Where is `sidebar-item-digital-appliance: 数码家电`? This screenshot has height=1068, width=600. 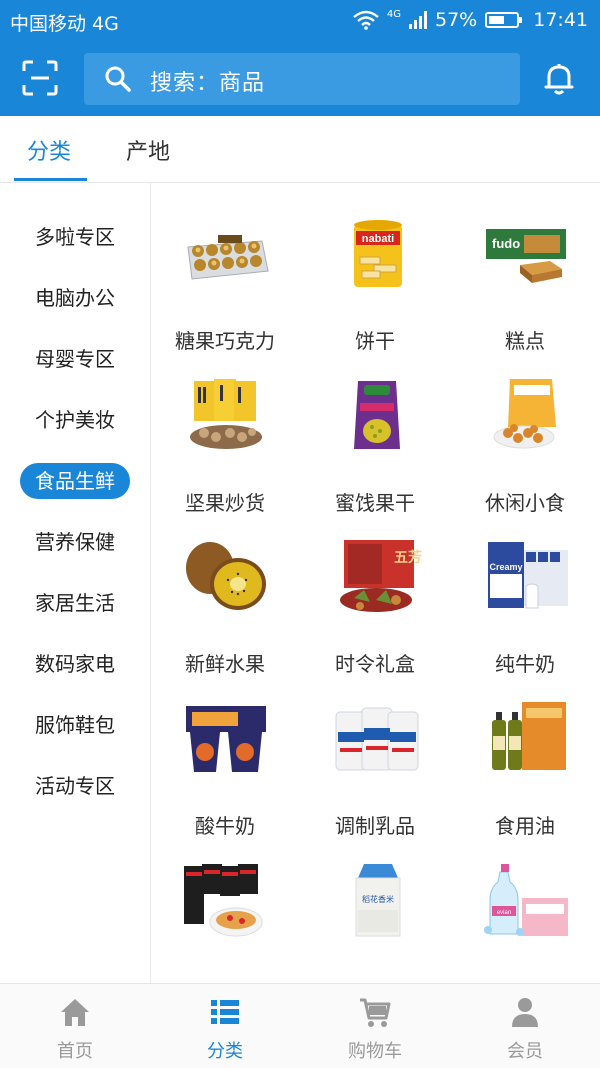
sidebar-item-digital-appliance: 数码家电 is located at coordinates (75, 662).